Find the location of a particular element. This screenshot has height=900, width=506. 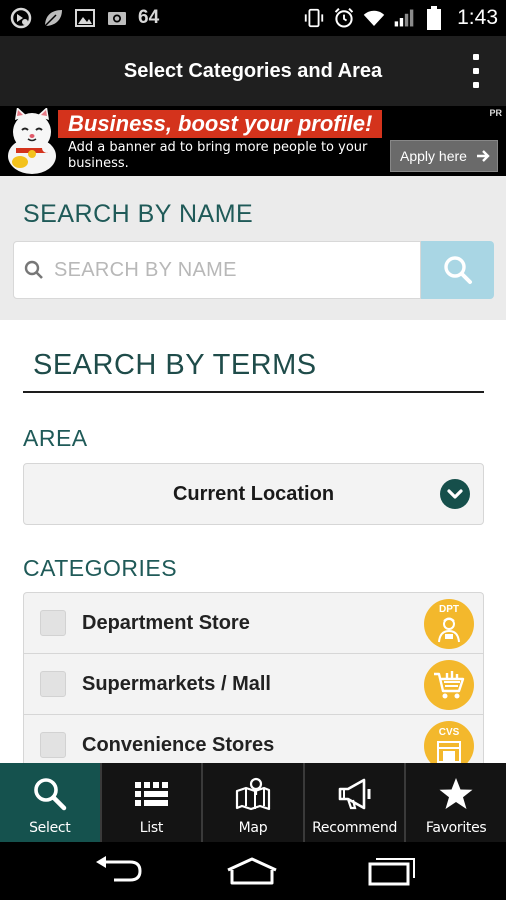

search-input: SEARCH BY NAME is located at coordinates (217, 270).